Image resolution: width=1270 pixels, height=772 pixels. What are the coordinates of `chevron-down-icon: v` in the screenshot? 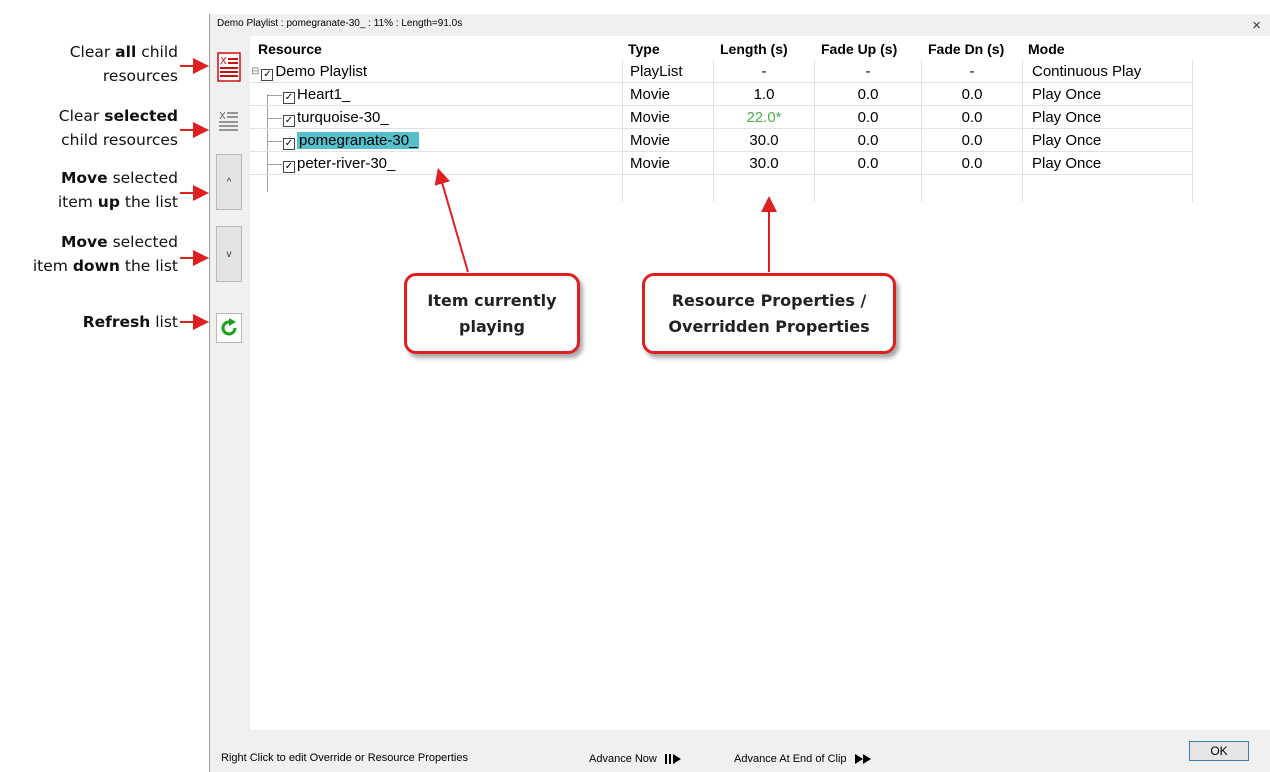 It's located at (229, 254).